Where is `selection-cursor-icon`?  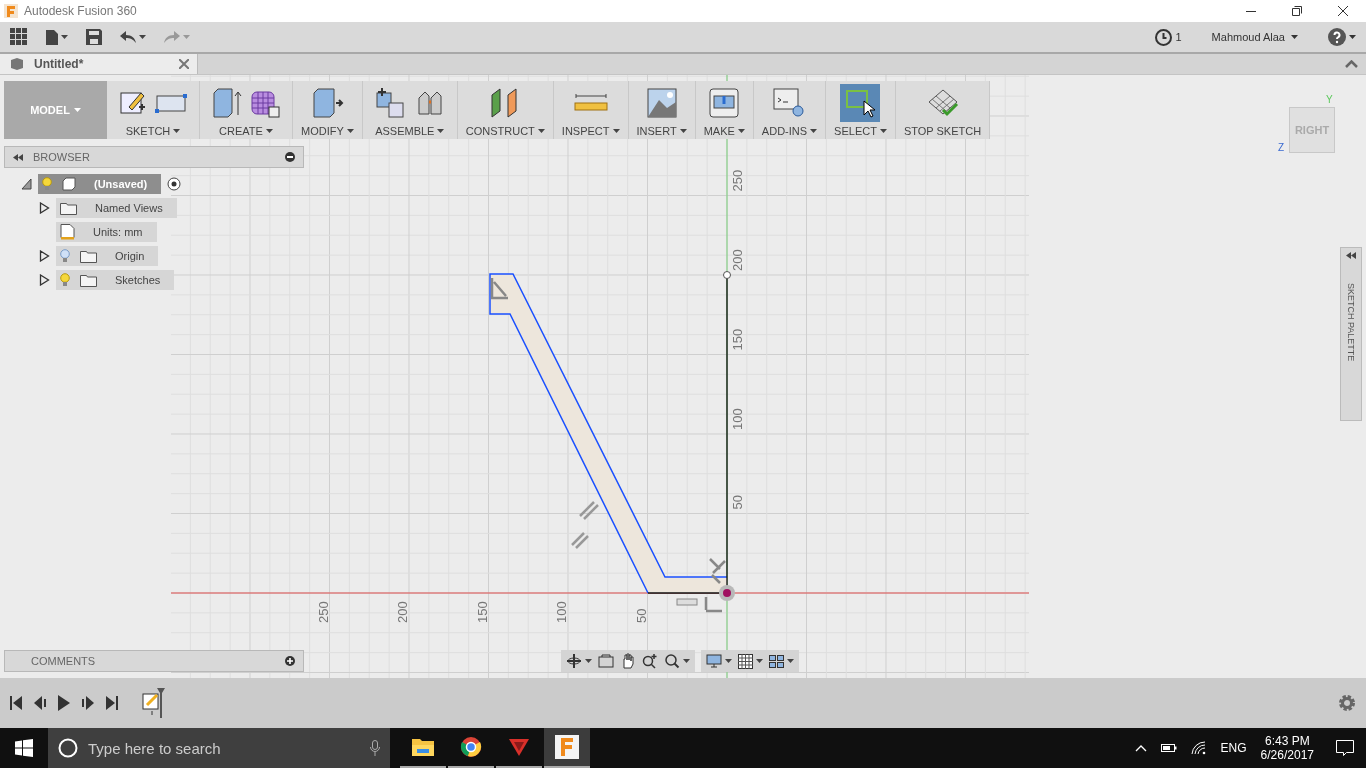 selection-cursor-icon is located at coordinates (860, 103).